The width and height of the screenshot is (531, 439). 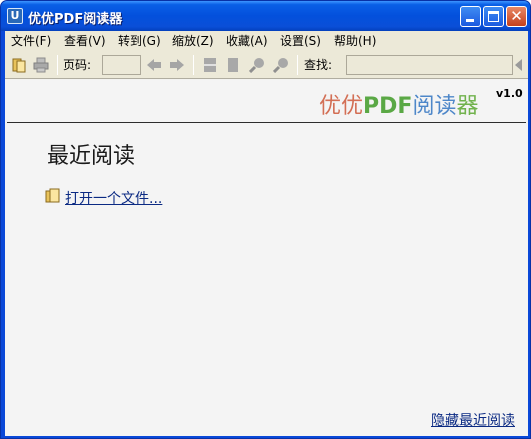 What do you see at coordinates (281, 65) in the screenshot?
I see `zoom-out-icon` at bounding box center [281, 65].